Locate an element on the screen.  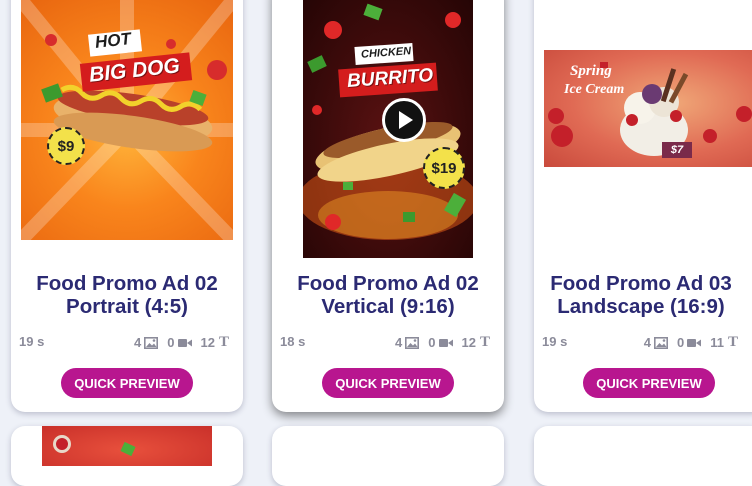
template-title: Food Promo Ad 02 Portrait (4:5) is located at coordinates (127, 295).